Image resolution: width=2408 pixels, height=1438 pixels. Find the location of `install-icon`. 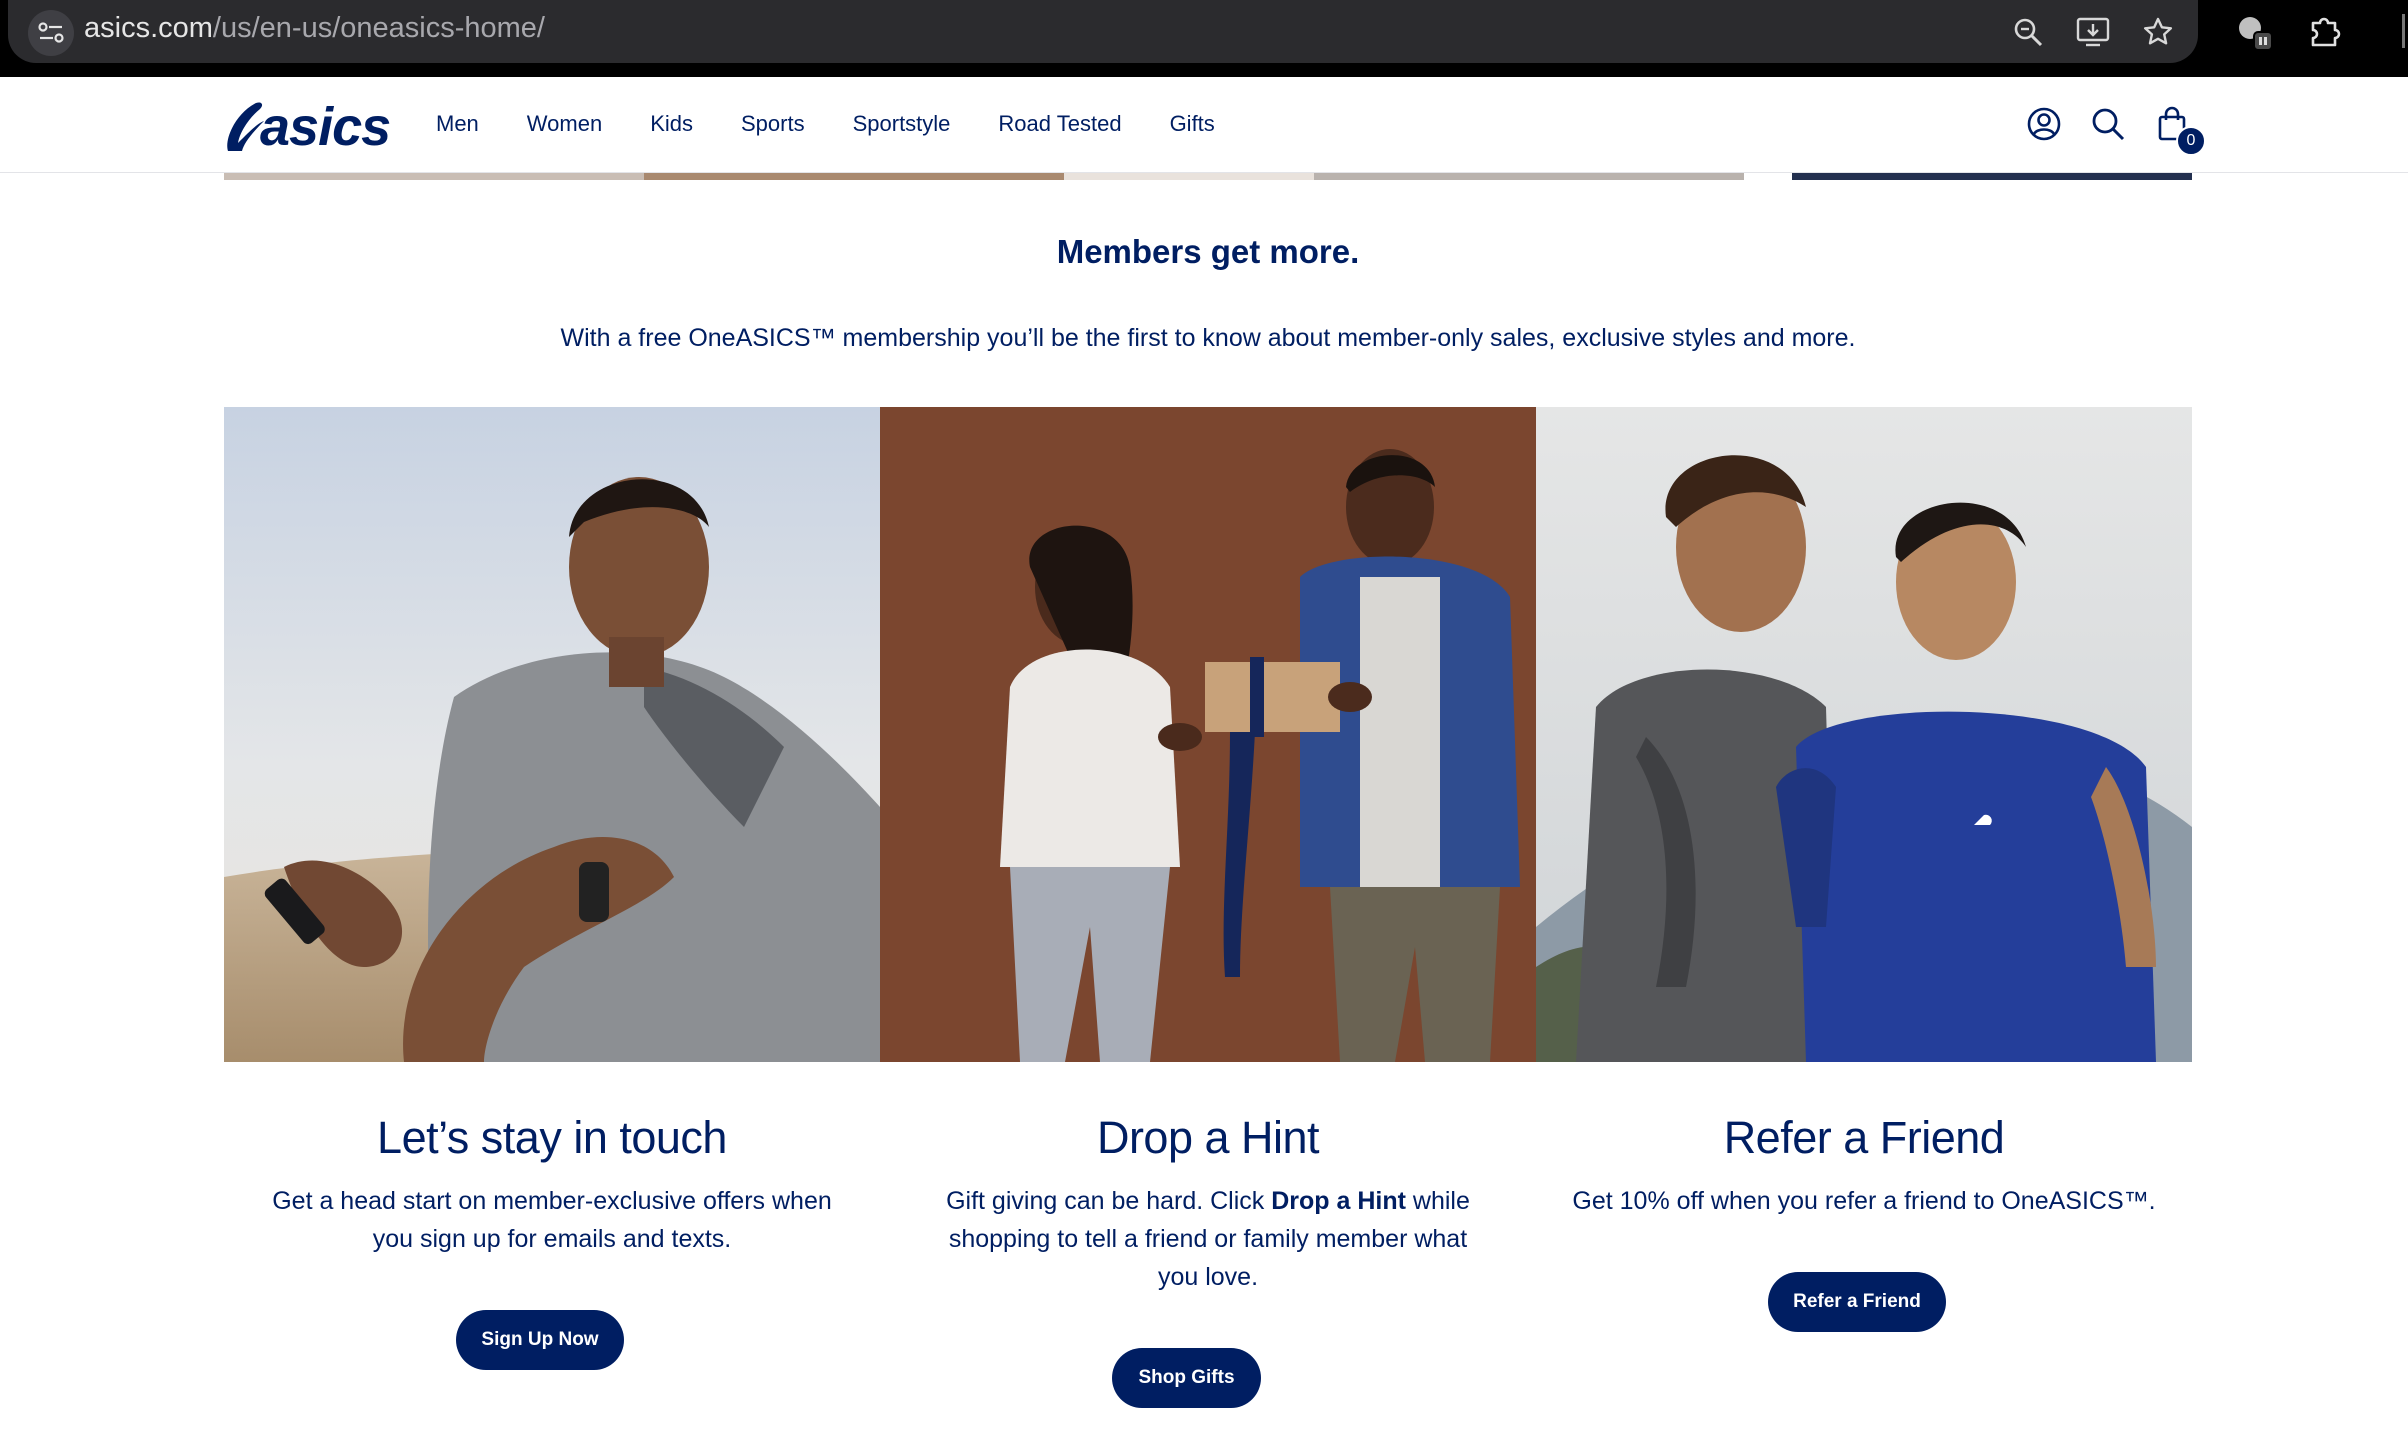

install-icon is located at coordinates (2093, 32).